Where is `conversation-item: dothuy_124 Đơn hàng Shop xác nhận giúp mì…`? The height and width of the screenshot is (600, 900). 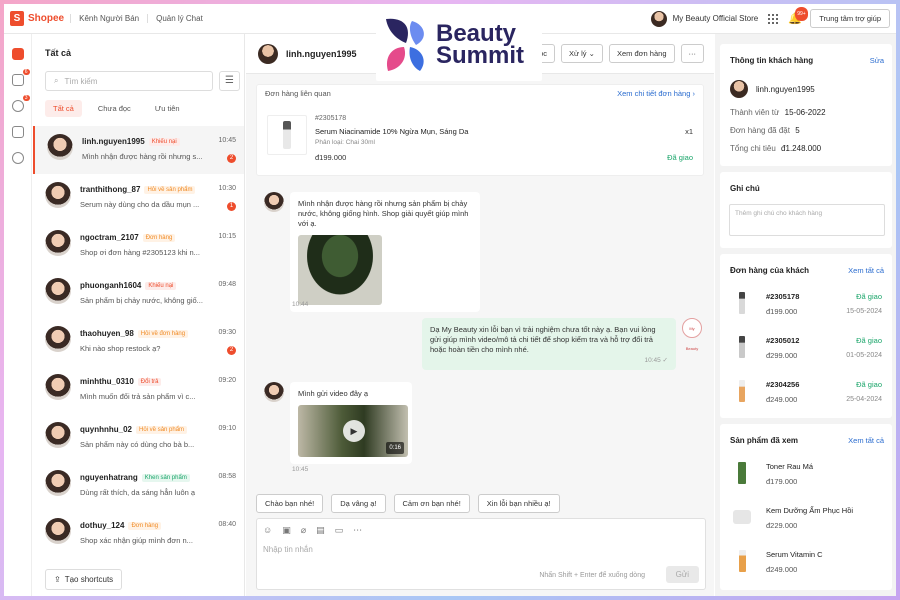 conversation-item: dothuy_124 Đơn hàng Shop xác nhận giúp mì… is located at coordinates (138, 534).